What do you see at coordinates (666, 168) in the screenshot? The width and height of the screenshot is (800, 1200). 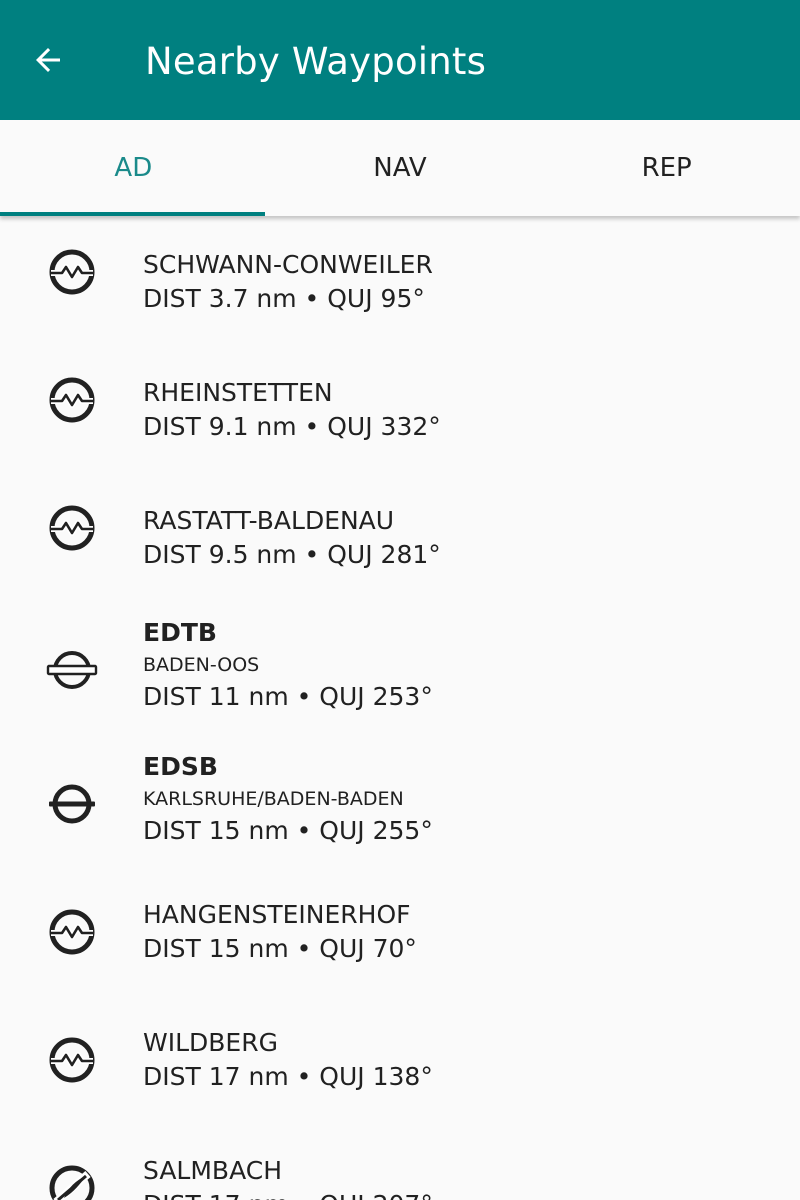 I see `tab-rep: REP` at bounding box center [666, 168].